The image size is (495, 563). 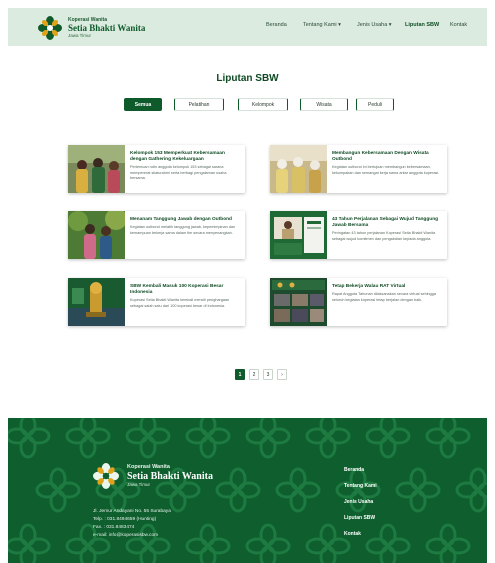 What do you see at coordinates (276, 25) in the screenshot?
I see `nav-beranda: Beranda` at bounding box center [276, 25].